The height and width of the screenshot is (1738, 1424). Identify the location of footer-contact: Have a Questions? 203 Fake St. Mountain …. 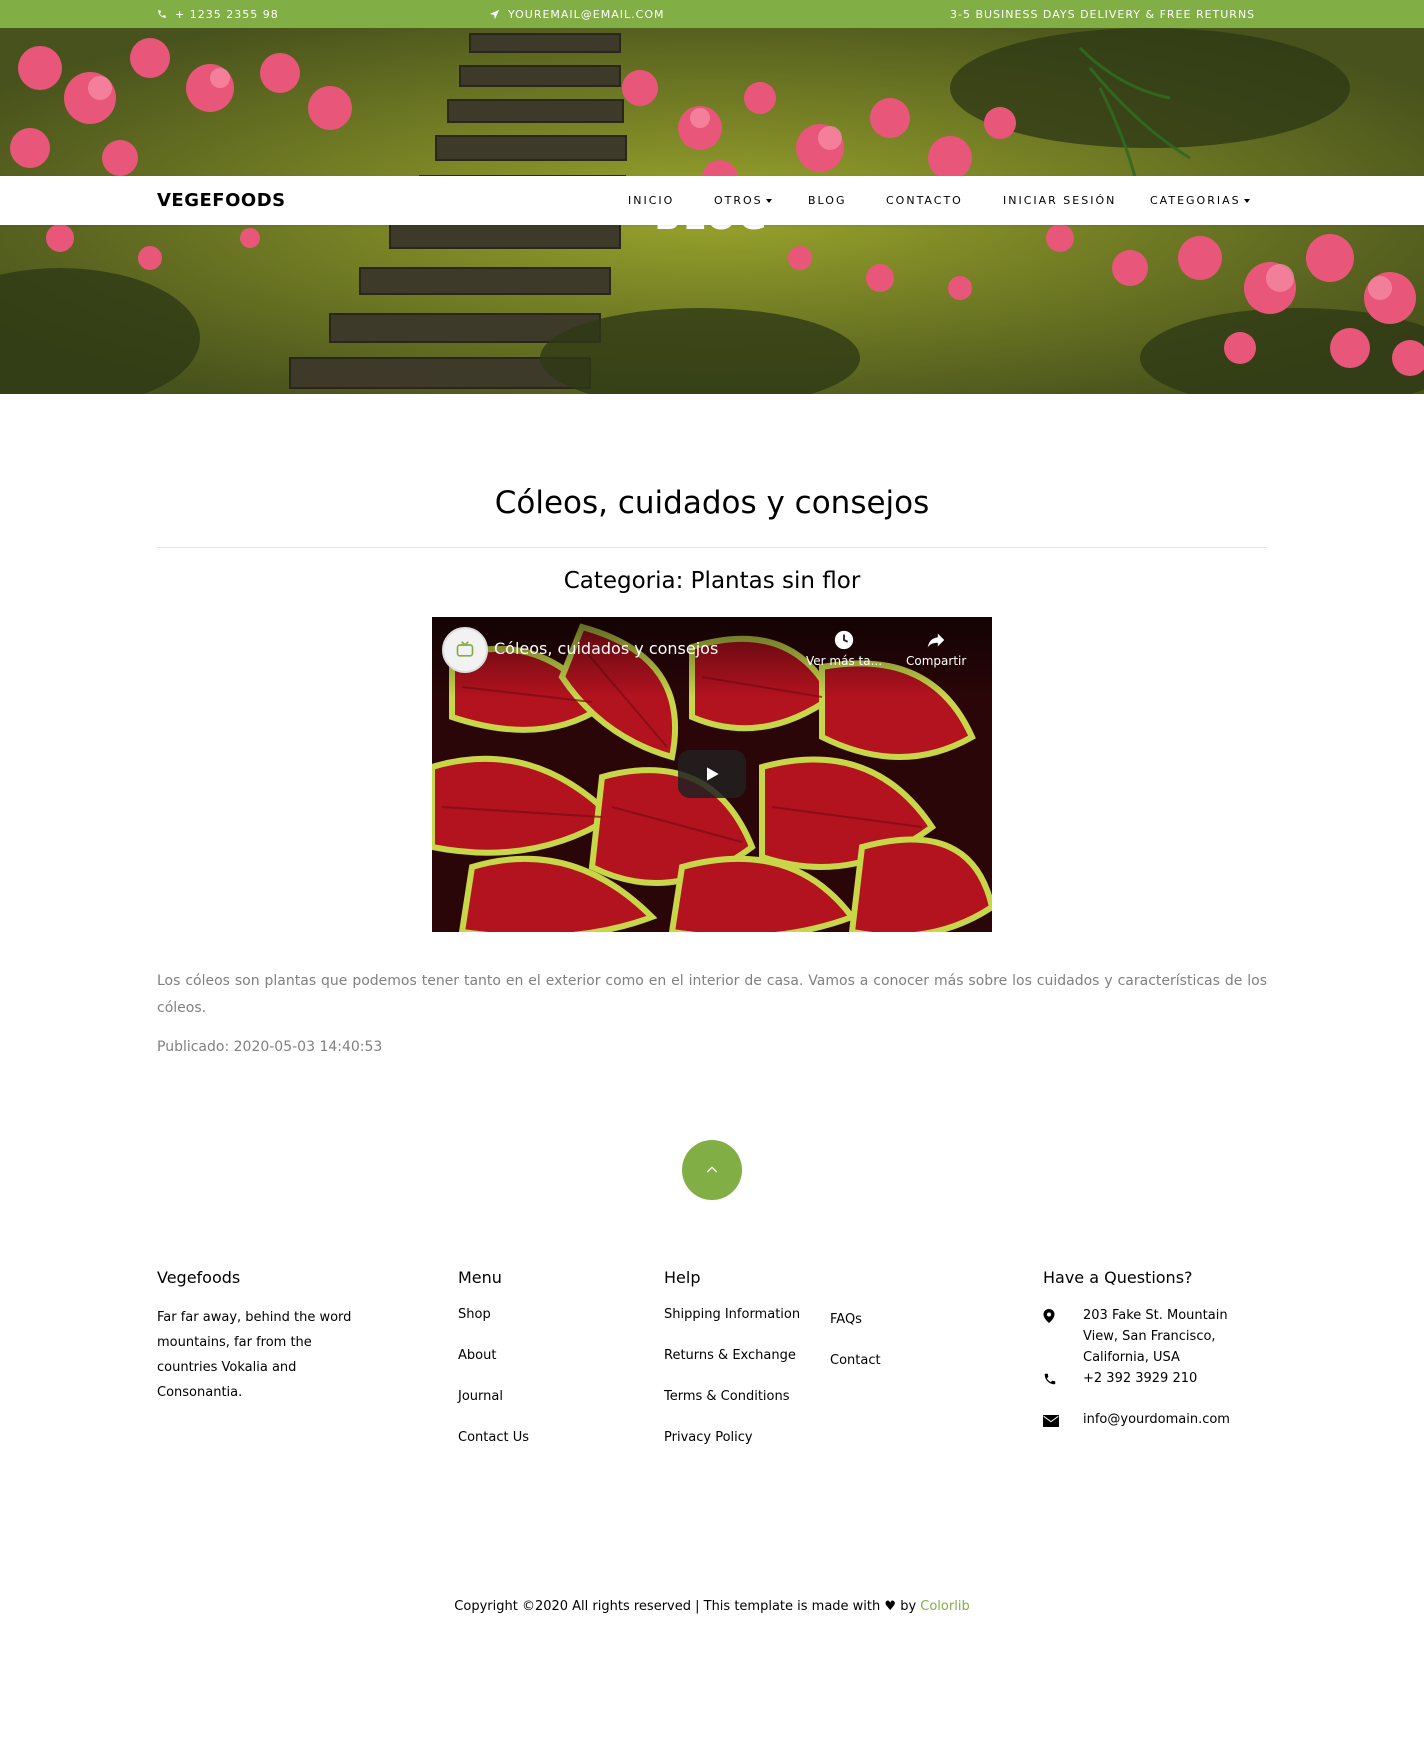
(1158, 1351).